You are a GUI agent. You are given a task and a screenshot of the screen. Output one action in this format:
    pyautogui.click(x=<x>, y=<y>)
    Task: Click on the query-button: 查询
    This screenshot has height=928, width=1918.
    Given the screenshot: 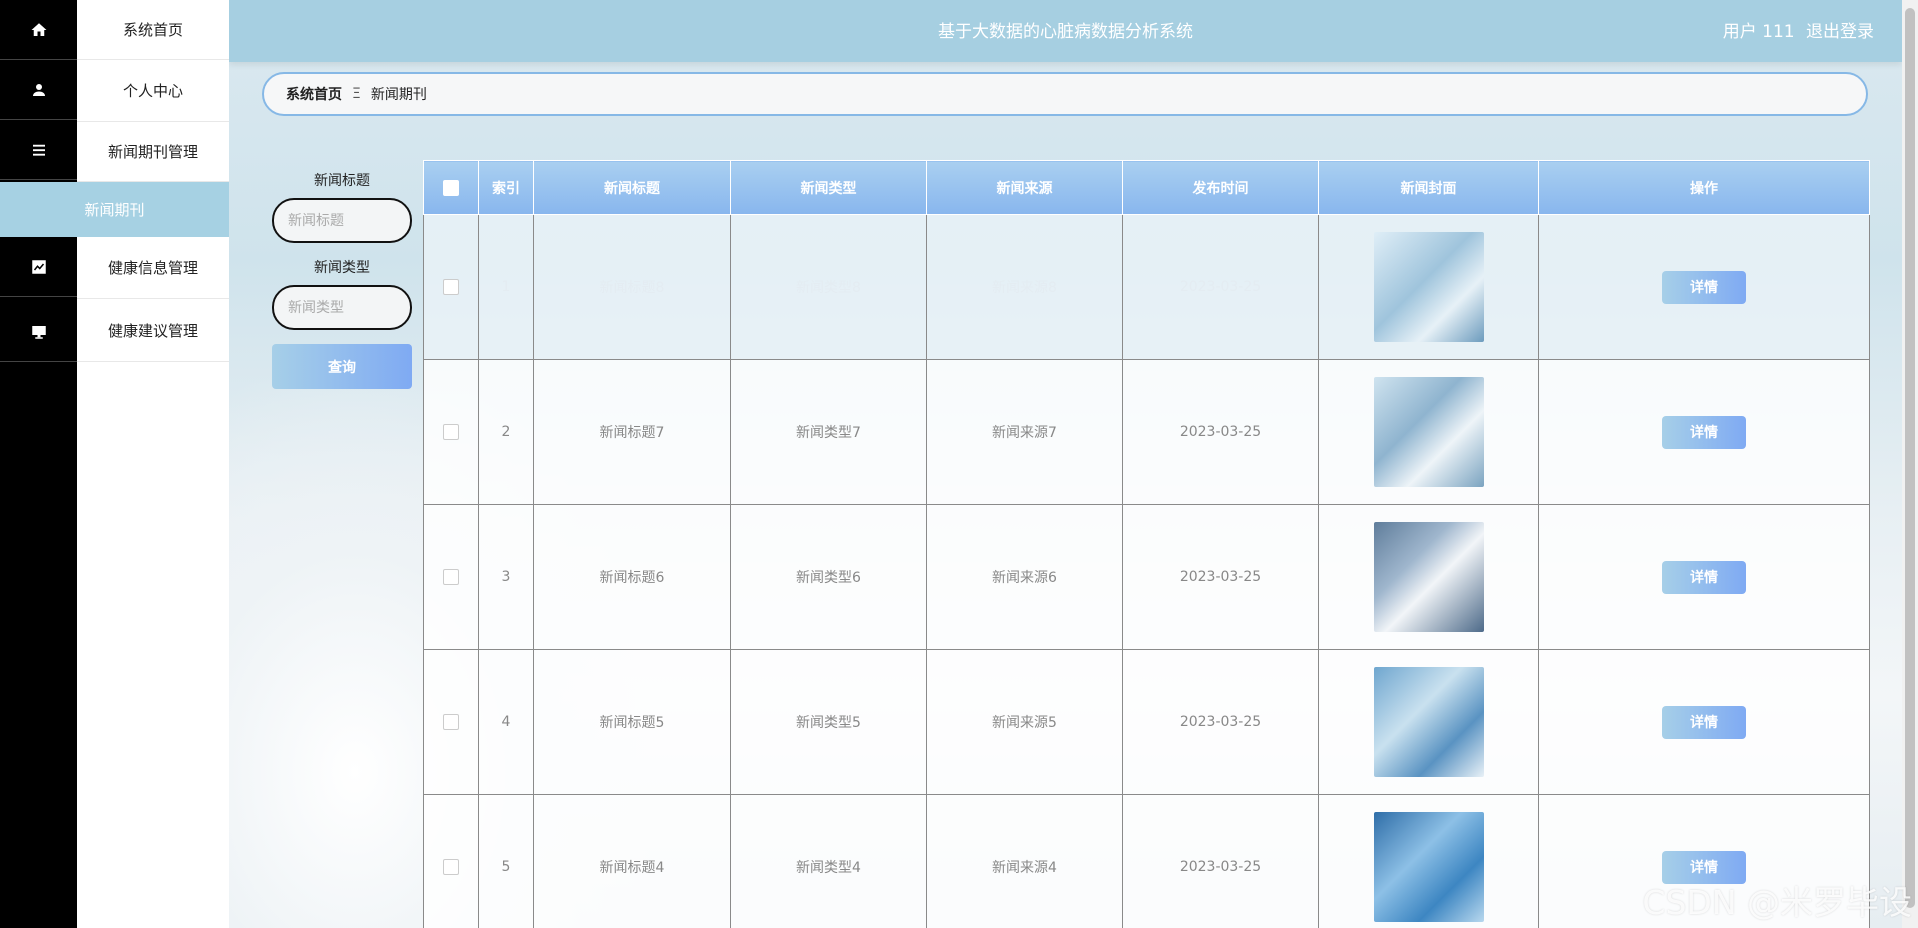 What is the action you would take?
    pyautogui.click(x=342, y=366)
    